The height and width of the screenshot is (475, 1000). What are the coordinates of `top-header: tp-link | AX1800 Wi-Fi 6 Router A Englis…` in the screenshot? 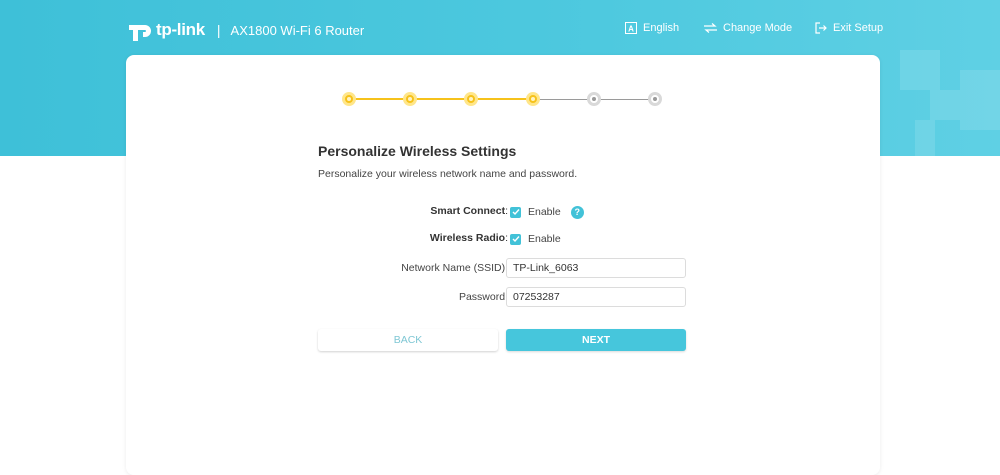 It's located at (500, 30).